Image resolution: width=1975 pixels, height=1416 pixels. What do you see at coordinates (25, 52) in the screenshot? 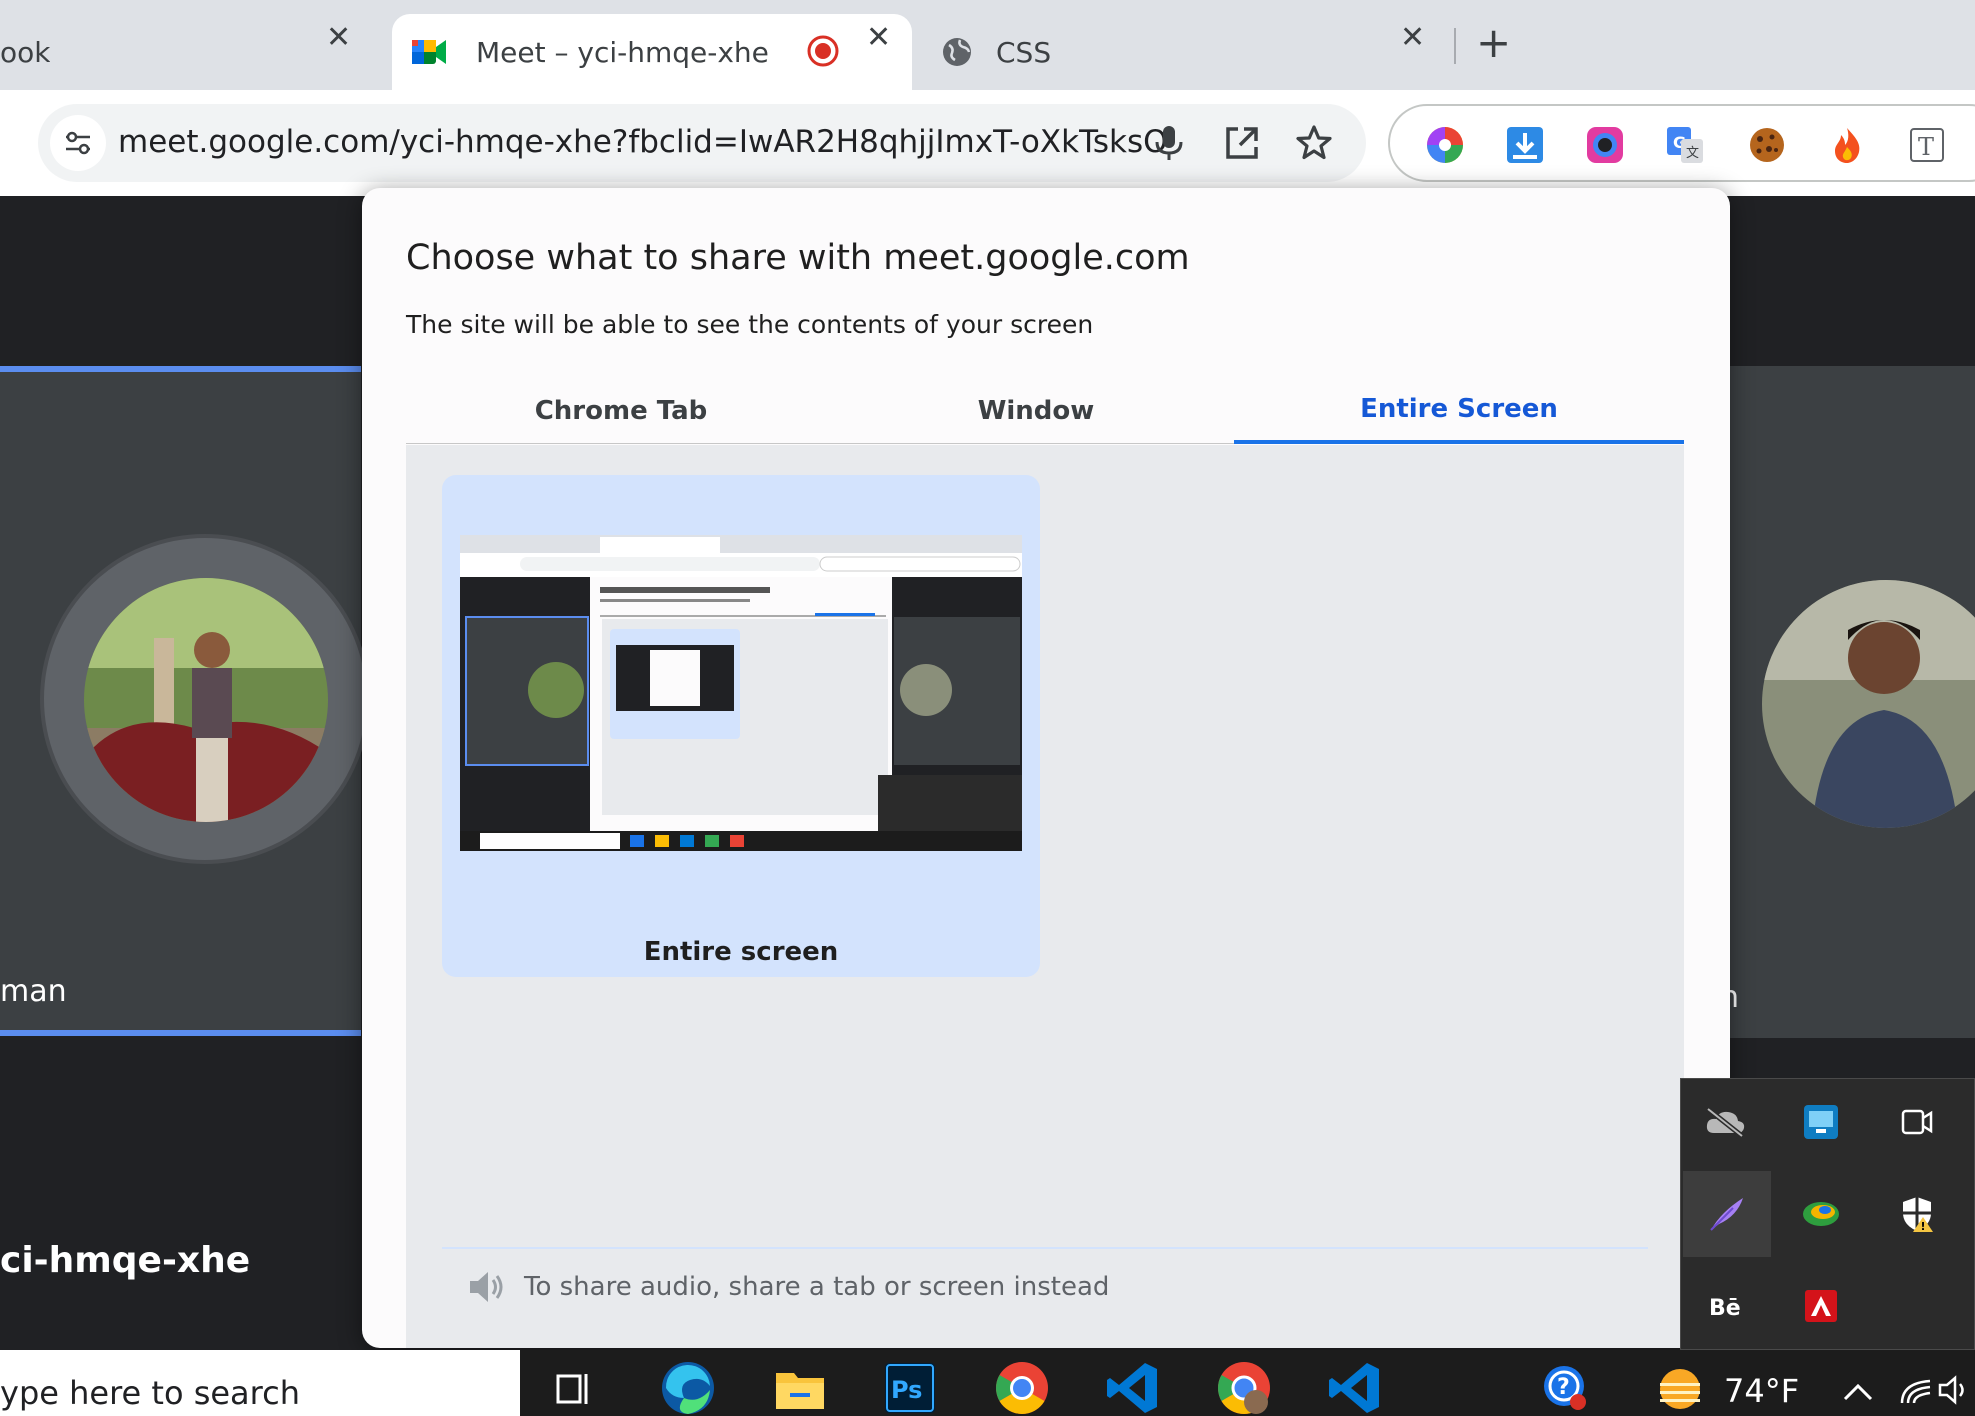
I see `tab-title: ook` at bounding box center [25, 52].